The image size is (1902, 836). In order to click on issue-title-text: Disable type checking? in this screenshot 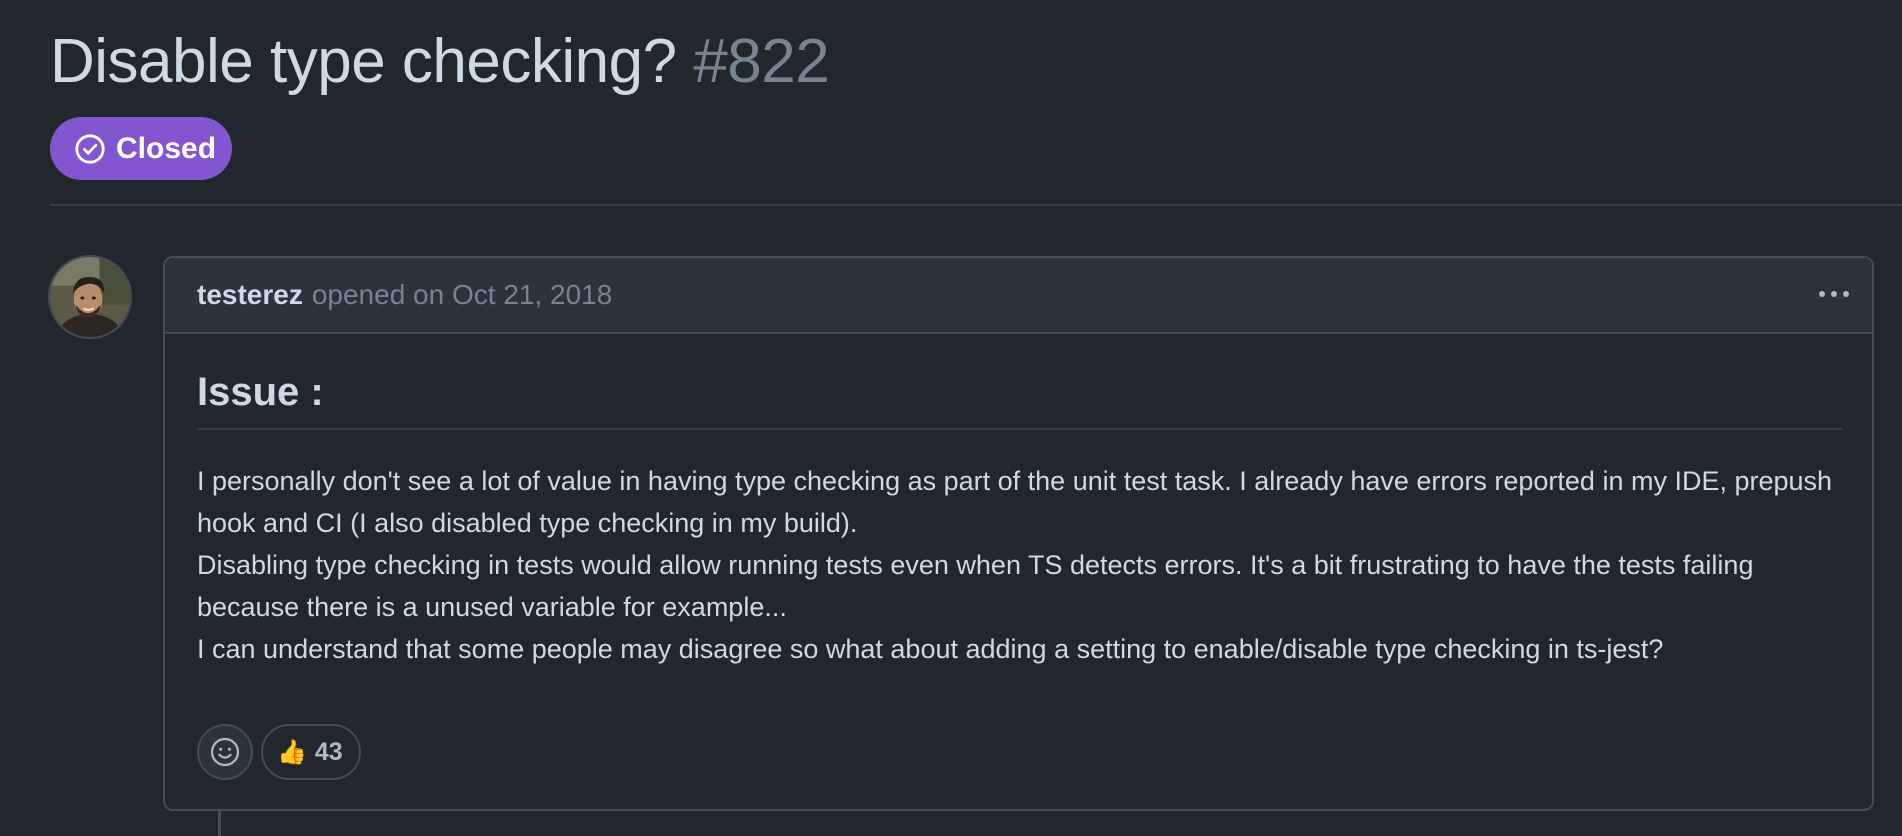, I will do `click(363, 61)`.